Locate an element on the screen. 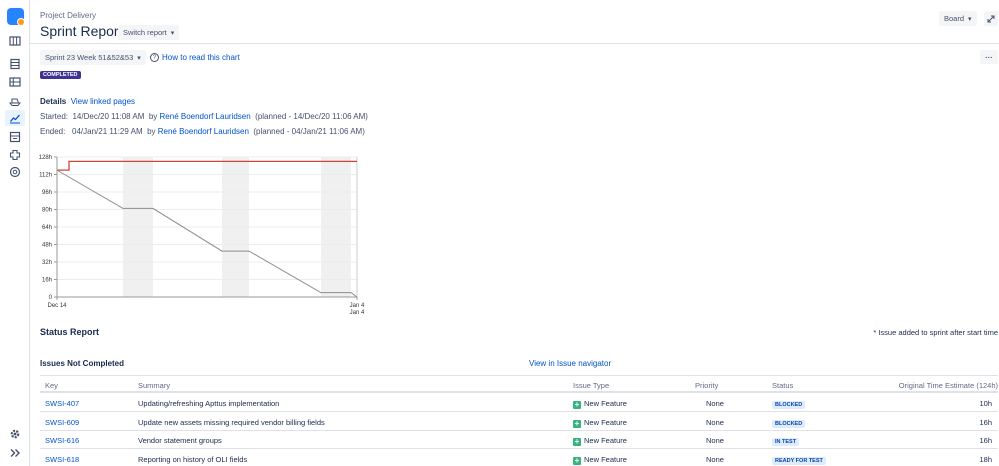 Image resolution: width=999 pixels, height=466 pixels. settings-icon is located at coordinates (15, 434).